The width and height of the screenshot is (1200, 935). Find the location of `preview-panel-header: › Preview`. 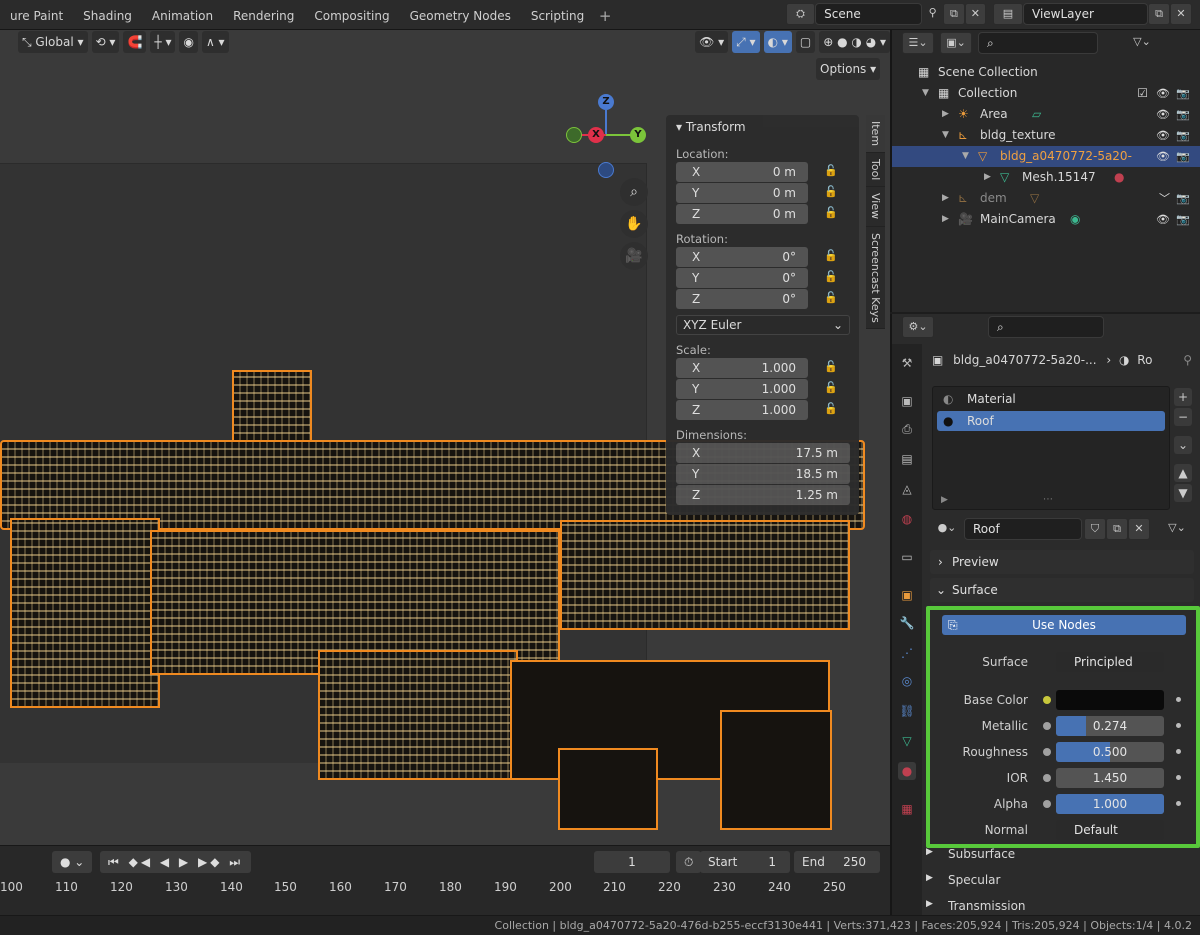

preview-panel-header: › Preview is located at coordinates (1062, 562).